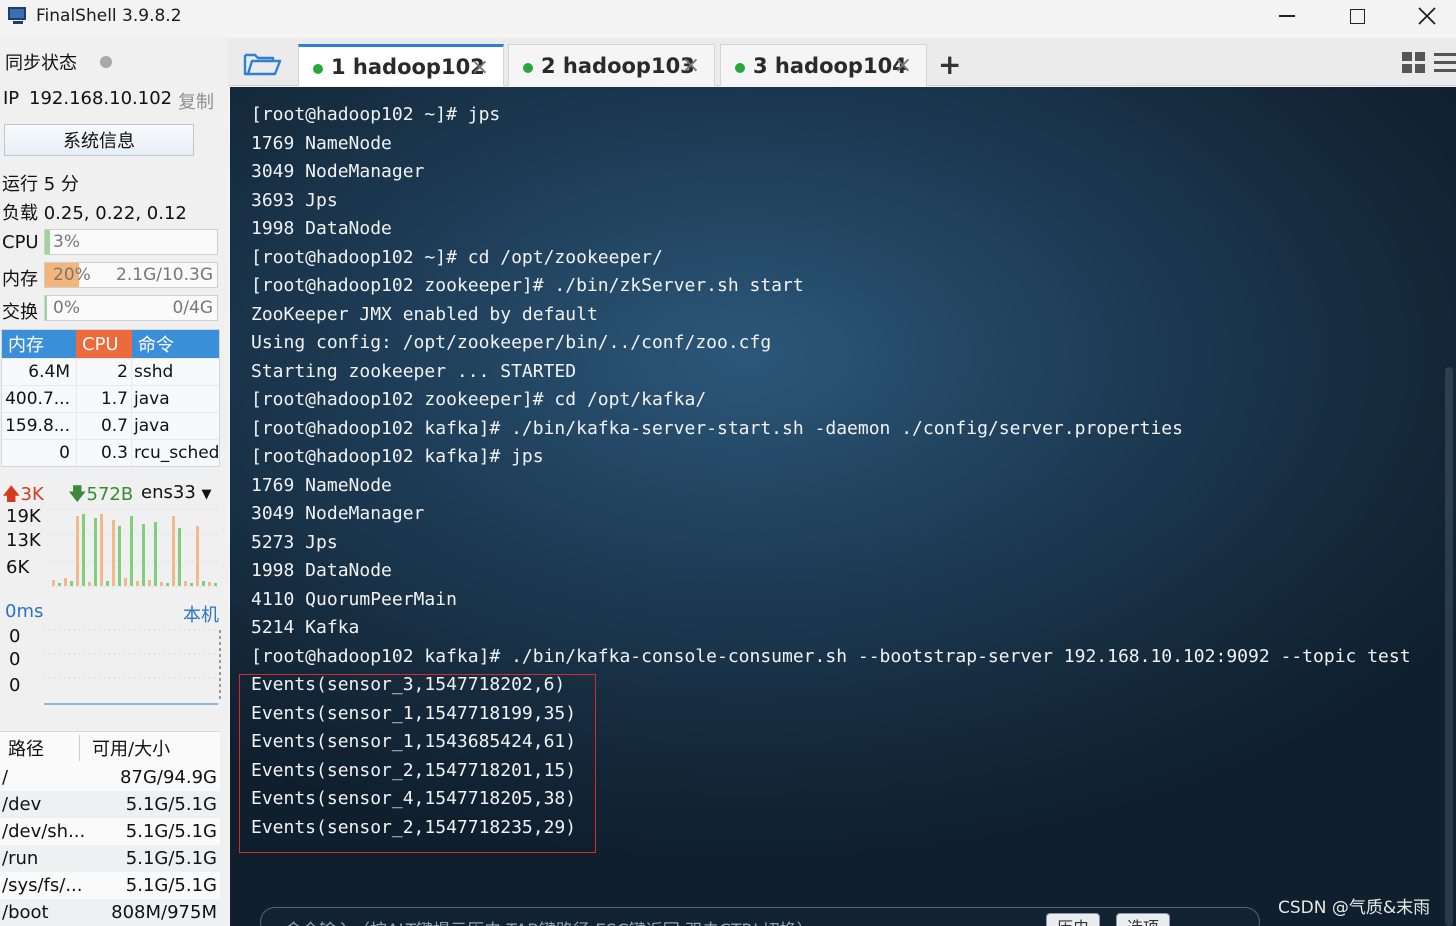  Describe the element at coordinates (154, 372) in the screenshot. I see `process-command: sshd` at that location.